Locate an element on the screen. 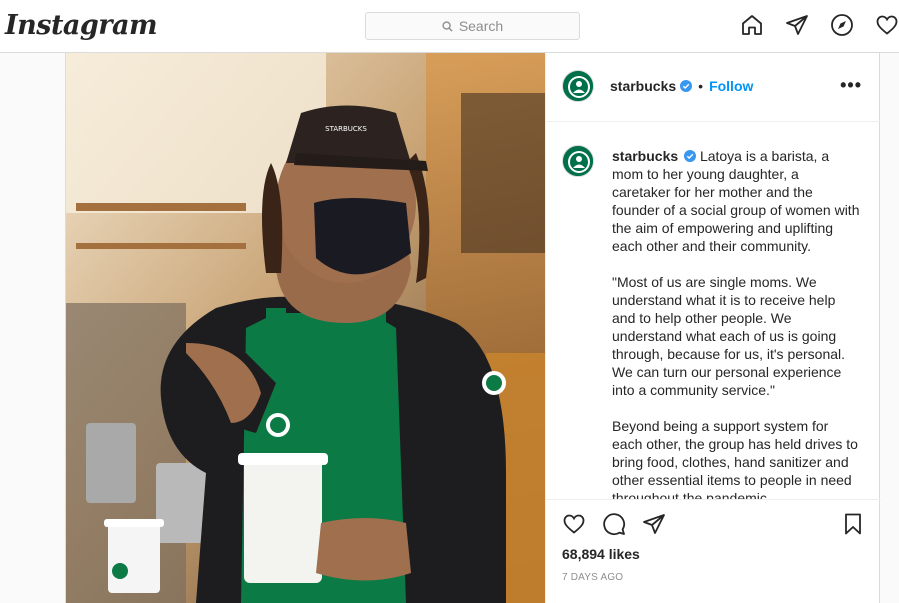 The height and width of the screenshot is (603, 899). direct-message-icon is located at coordinates (797, 25).